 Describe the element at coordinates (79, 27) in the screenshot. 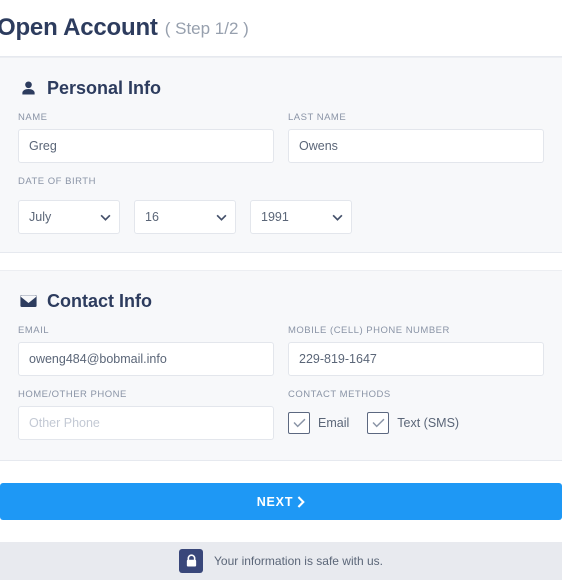

I see `page-title: Open Account` at that location.